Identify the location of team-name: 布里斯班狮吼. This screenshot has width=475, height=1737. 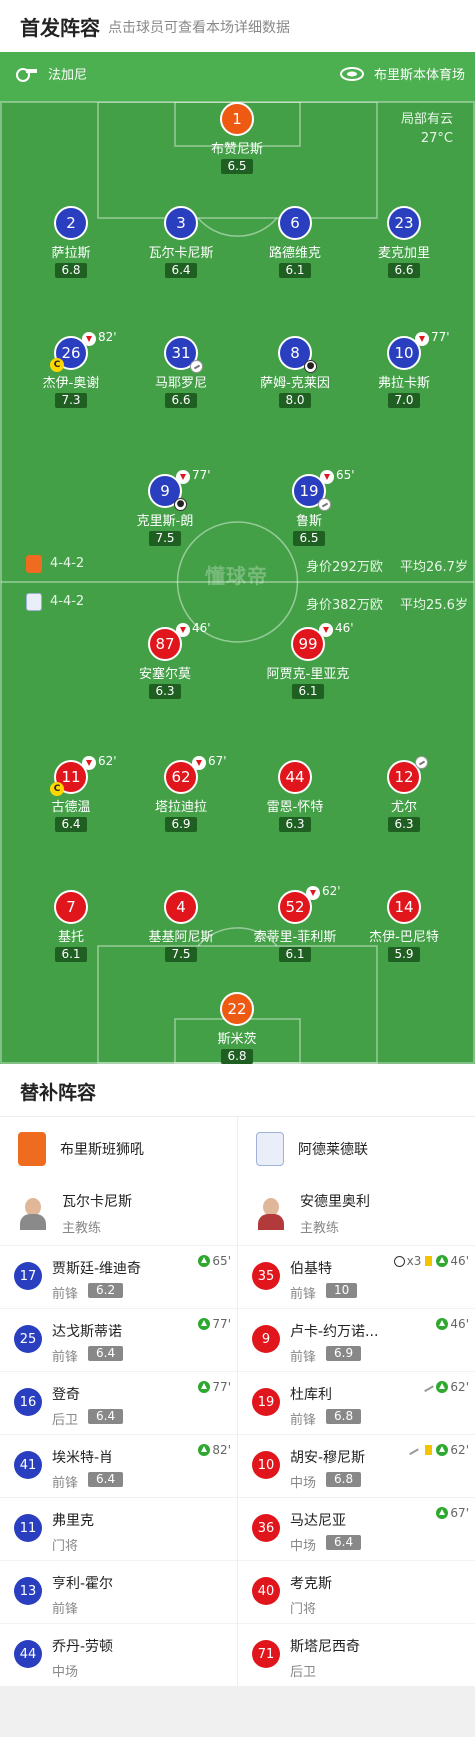
(102, 1150).